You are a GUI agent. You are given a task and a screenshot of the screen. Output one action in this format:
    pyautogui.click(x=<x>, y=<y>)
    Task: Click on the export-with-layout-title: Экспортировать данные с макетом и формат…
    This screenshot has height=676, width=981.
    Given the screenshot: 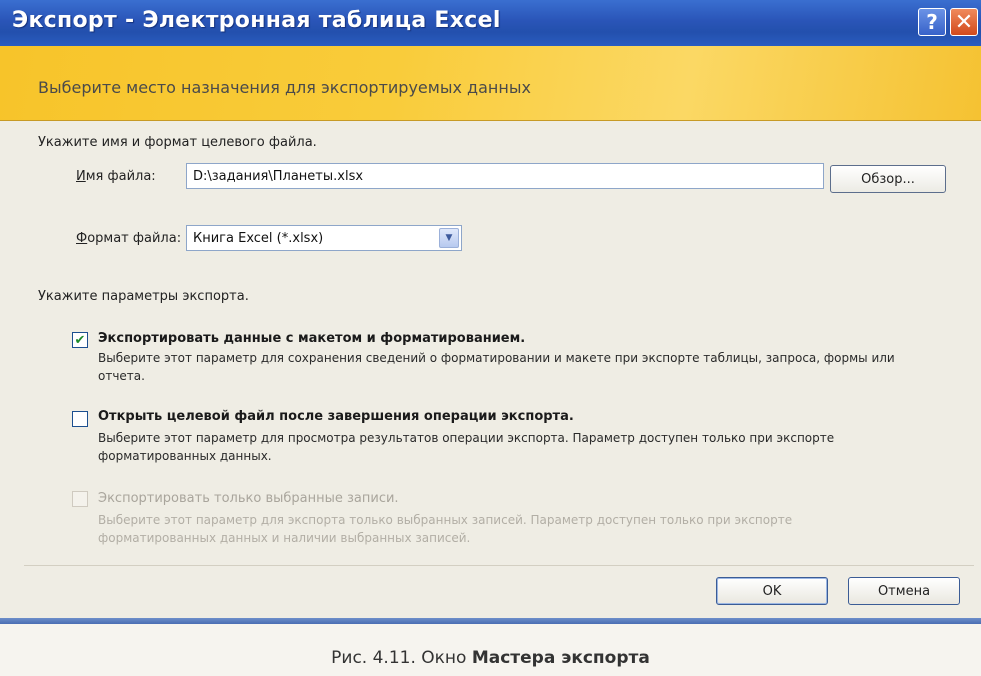 What is the action you would take?
    pyautogui.click(x=312, y=338)
    